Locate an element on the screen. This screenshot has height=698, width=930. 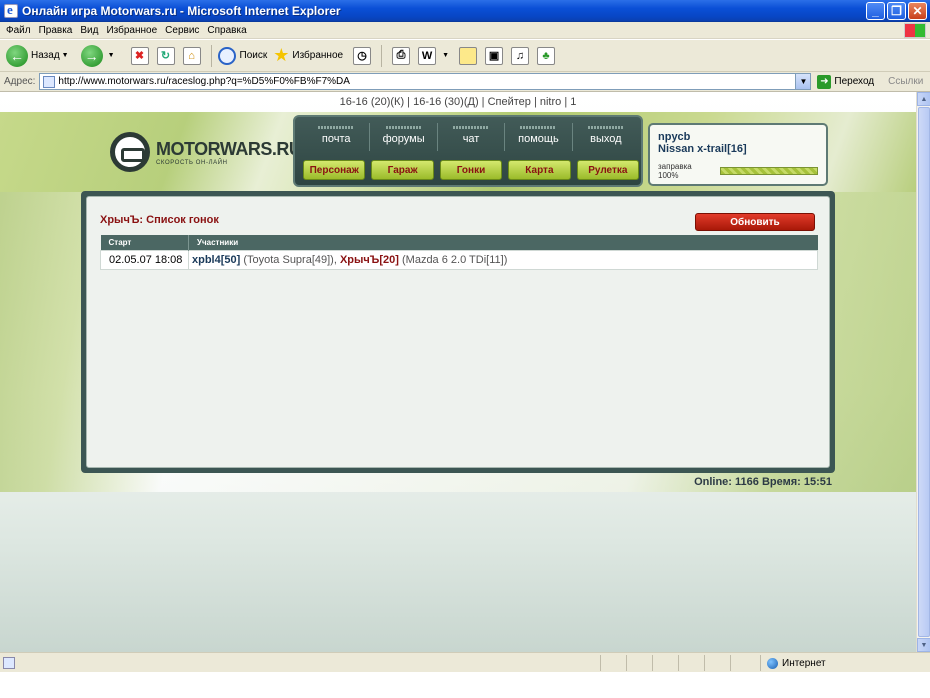
word-edit-icon: W is located at coordinates (427, 55).